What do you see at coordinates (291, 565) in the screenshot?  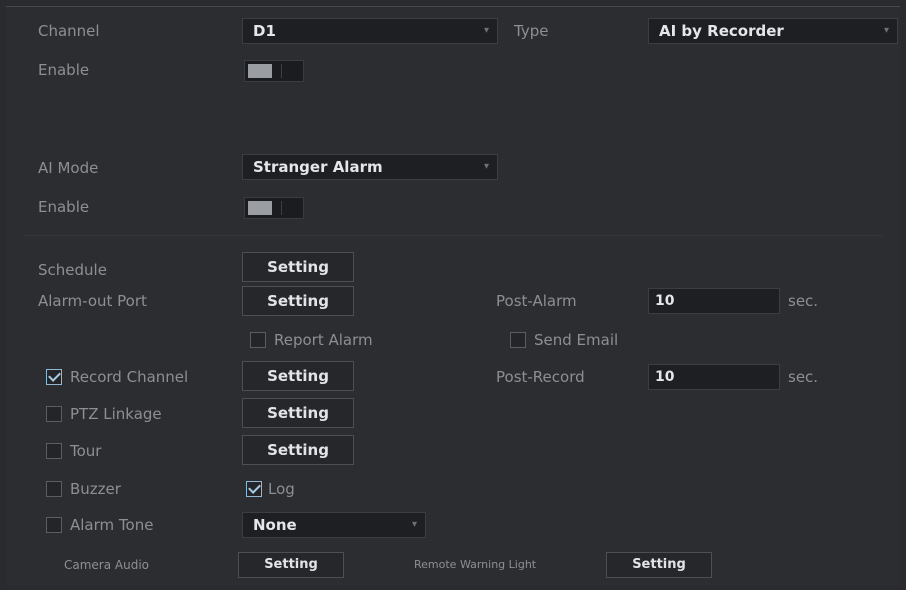 I see `camera-audio-setting-button: Setting` at bounding box center [291, 565].